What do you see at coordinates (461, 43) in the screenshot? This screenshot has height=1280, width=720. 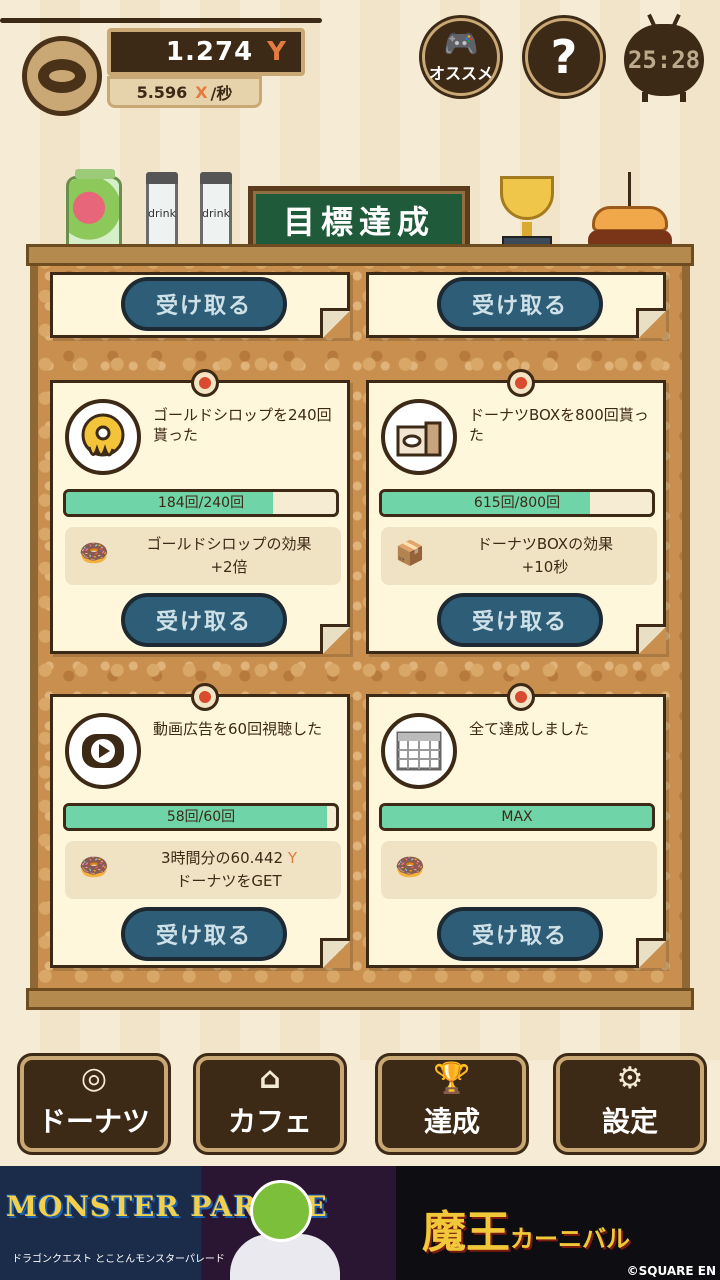 I see `gamepad-icon: 🎮` at bounding box center [461, 43].